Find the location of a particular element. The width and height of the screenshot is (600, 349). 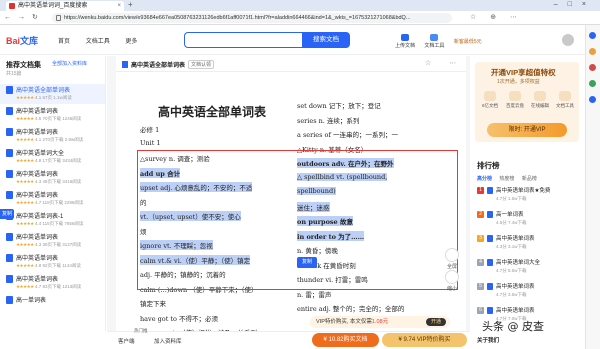

sidebar-item: 高一单词表 is located at coordinates (52, 304).